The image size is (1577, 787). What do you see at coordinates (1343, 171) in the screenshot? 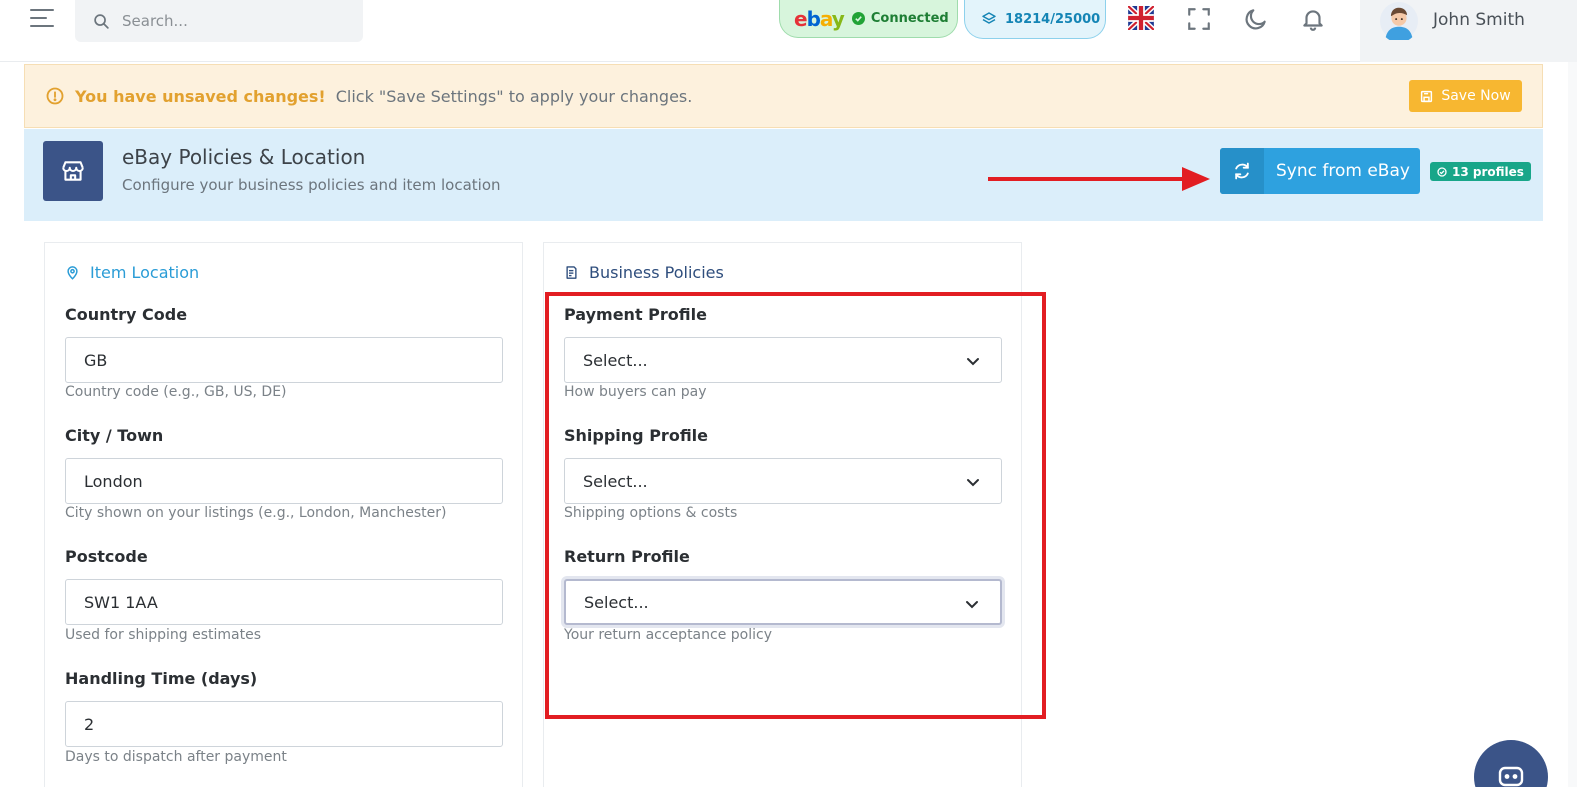
I see `sync-label: Sync from eBay` at bounding box center [1343, 171].